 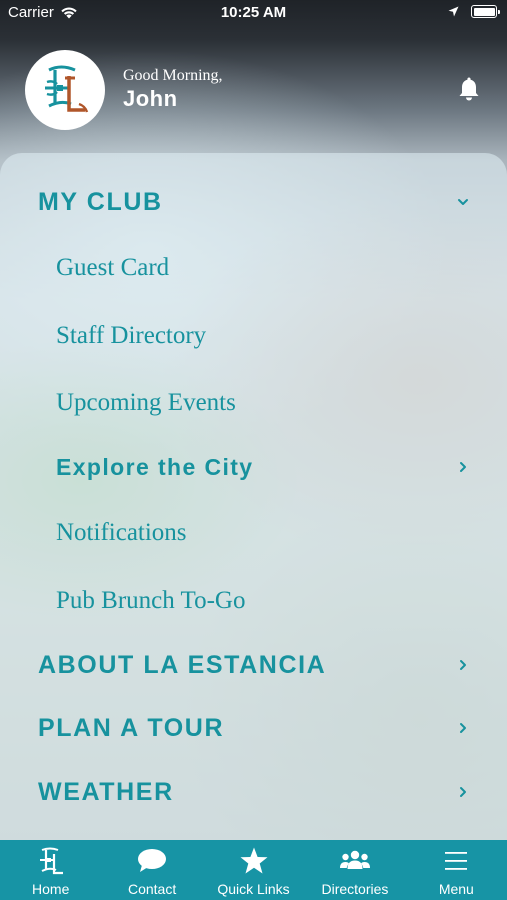 What do you see at coordinates (121, 532) in the screenshot?
I see `menu-item-label: Notifications` at bounding box center [121, 532].